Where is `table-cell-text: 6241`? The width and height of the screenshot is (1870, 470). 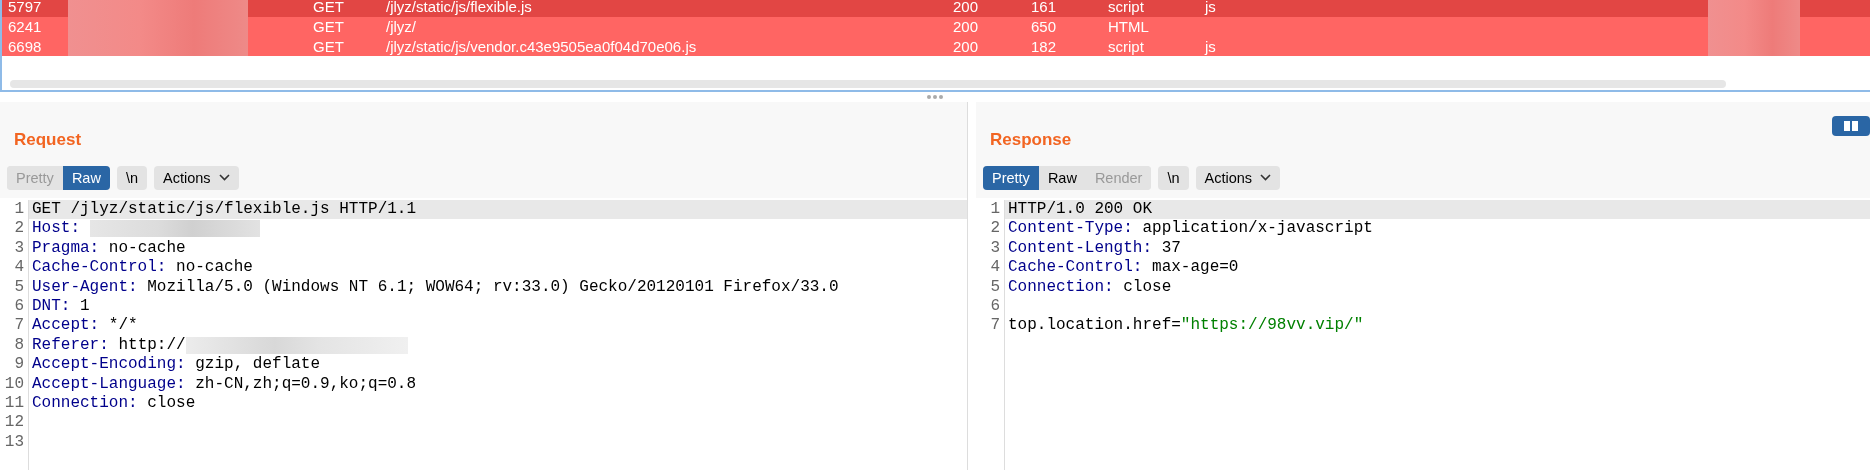
table-cell-text: 6241 is located at coordinates (25, 27).